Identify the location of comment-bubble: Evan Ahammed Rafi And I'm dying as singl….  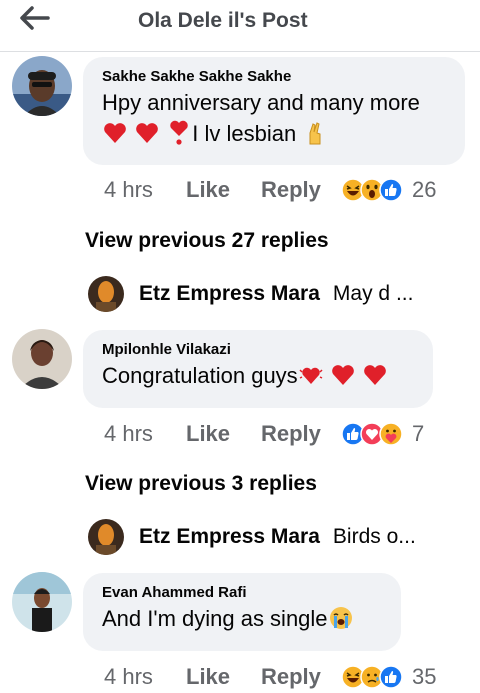
(242, 612).